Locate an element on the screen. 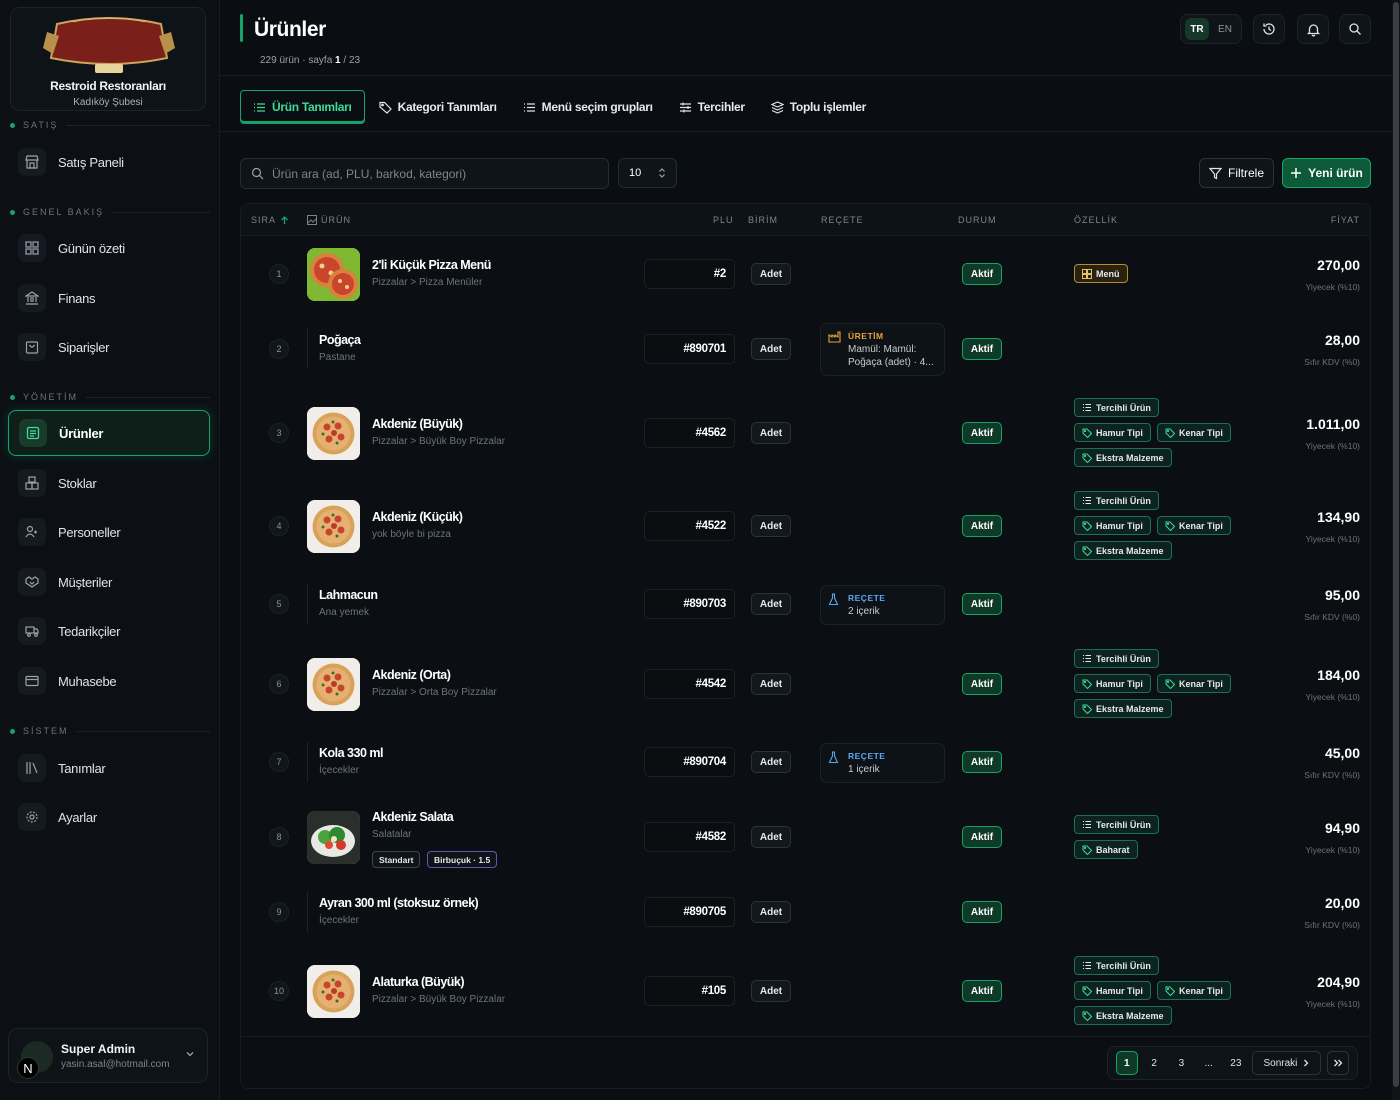  lang-tr: TR is located at coordinates (1197, 29).